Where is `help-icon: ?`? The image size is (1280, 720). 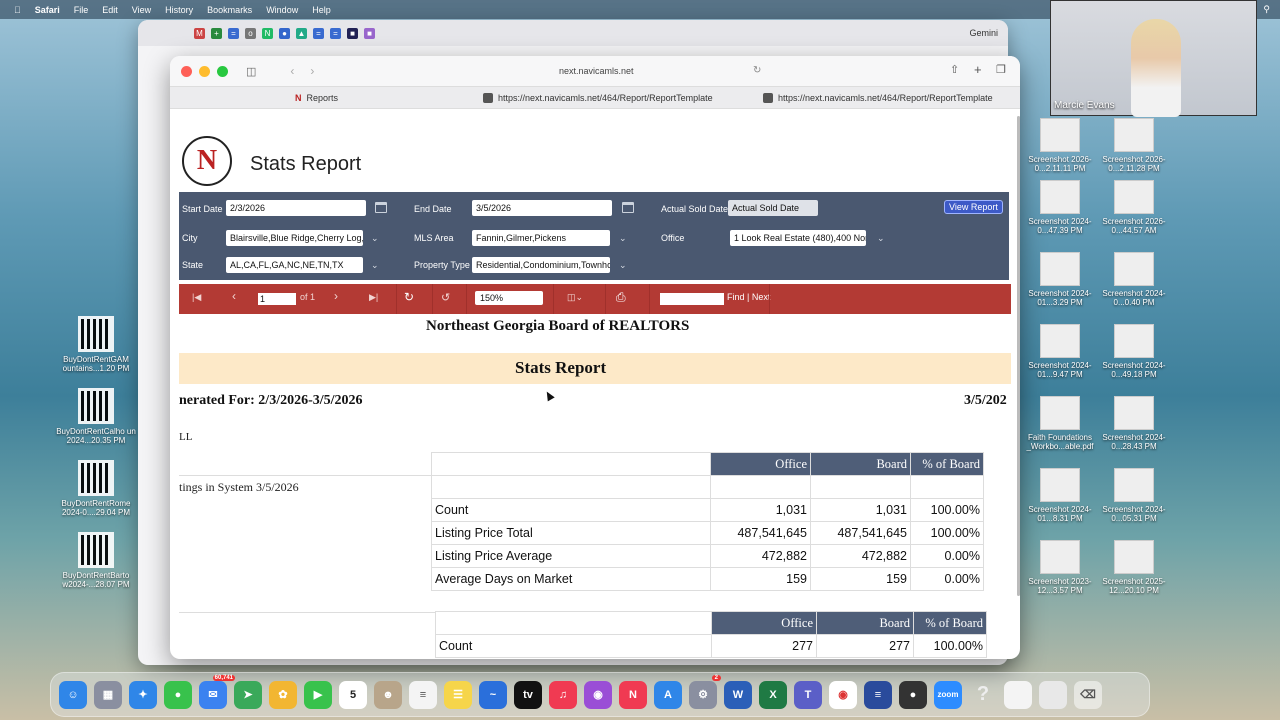
help-icon: ? is located at coordinates (983, 695).